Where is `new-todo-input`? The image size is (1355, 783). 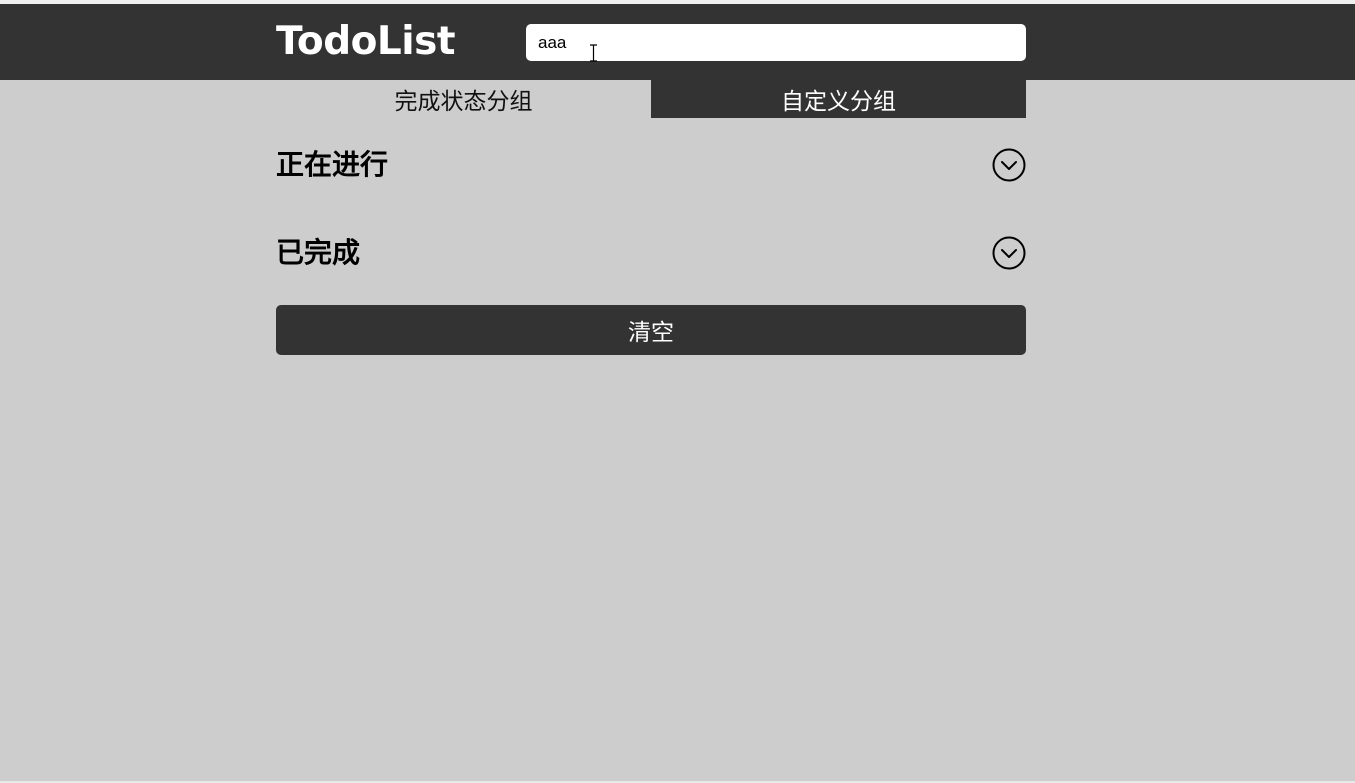 new-todo-input is located at coordinates (776, 42).